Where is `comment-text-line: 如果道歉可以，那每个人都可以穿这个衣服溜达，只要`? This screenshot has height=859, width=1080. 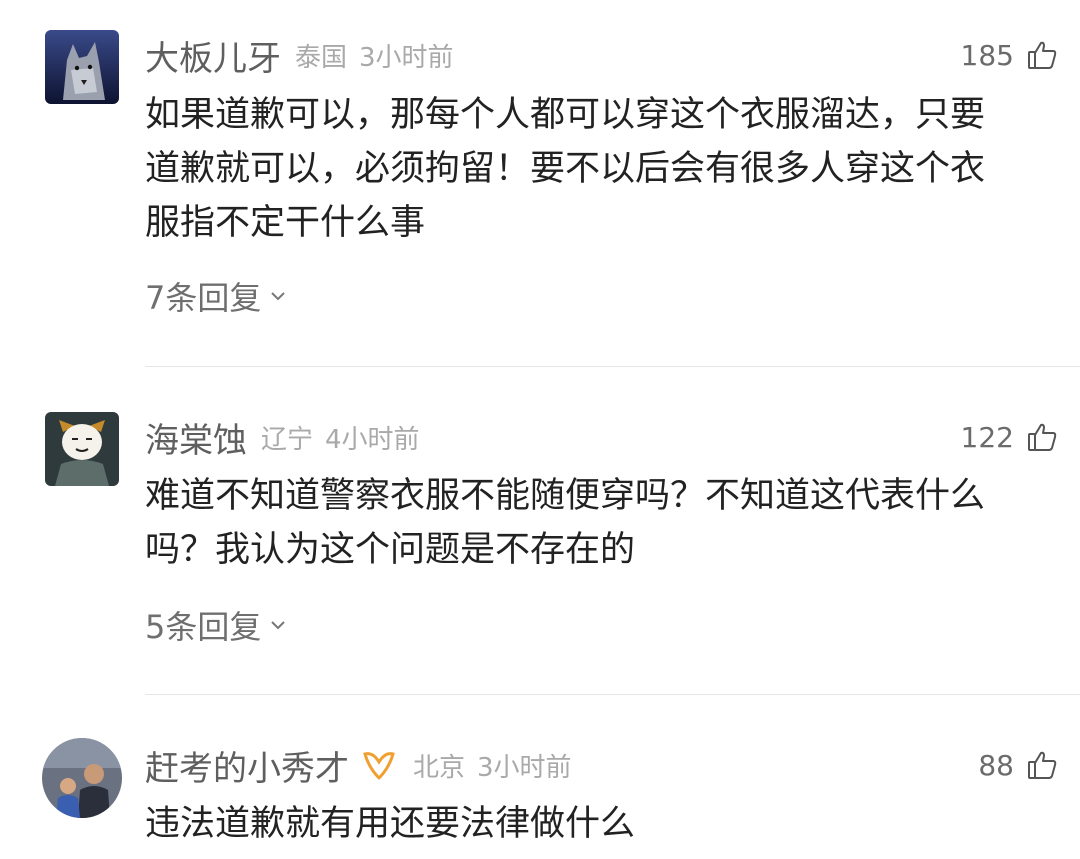
comment-text-line: 如果道歉可以，那每个人都可以穿这个衣服溜达，只要 is located at coordinates (565, 115).